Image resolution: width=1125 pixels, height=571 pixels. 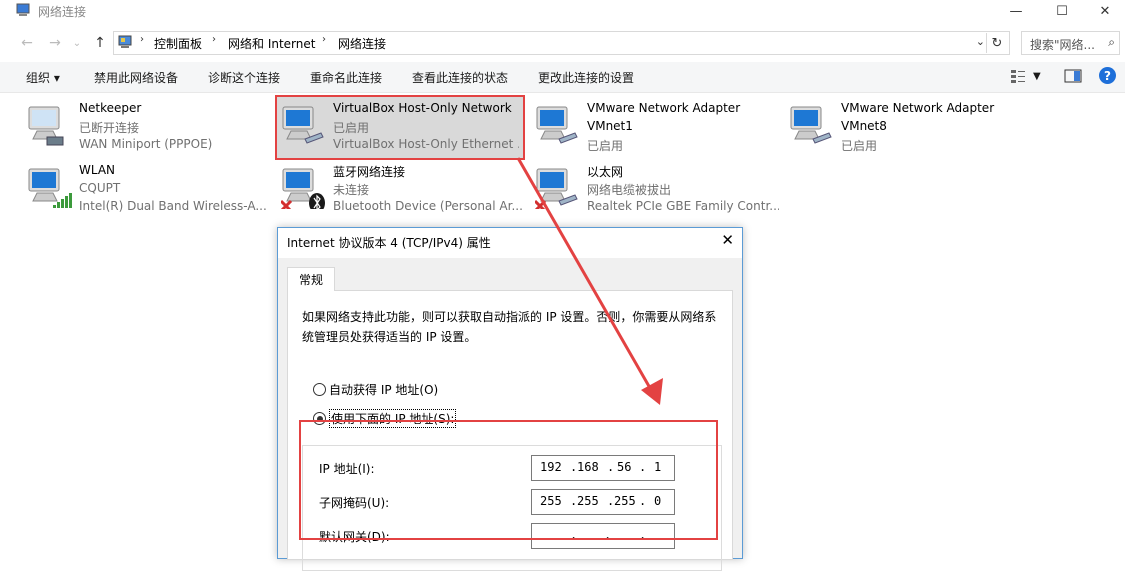 I want to click on annotation-arrow-icon, so click(x=589, y=281).